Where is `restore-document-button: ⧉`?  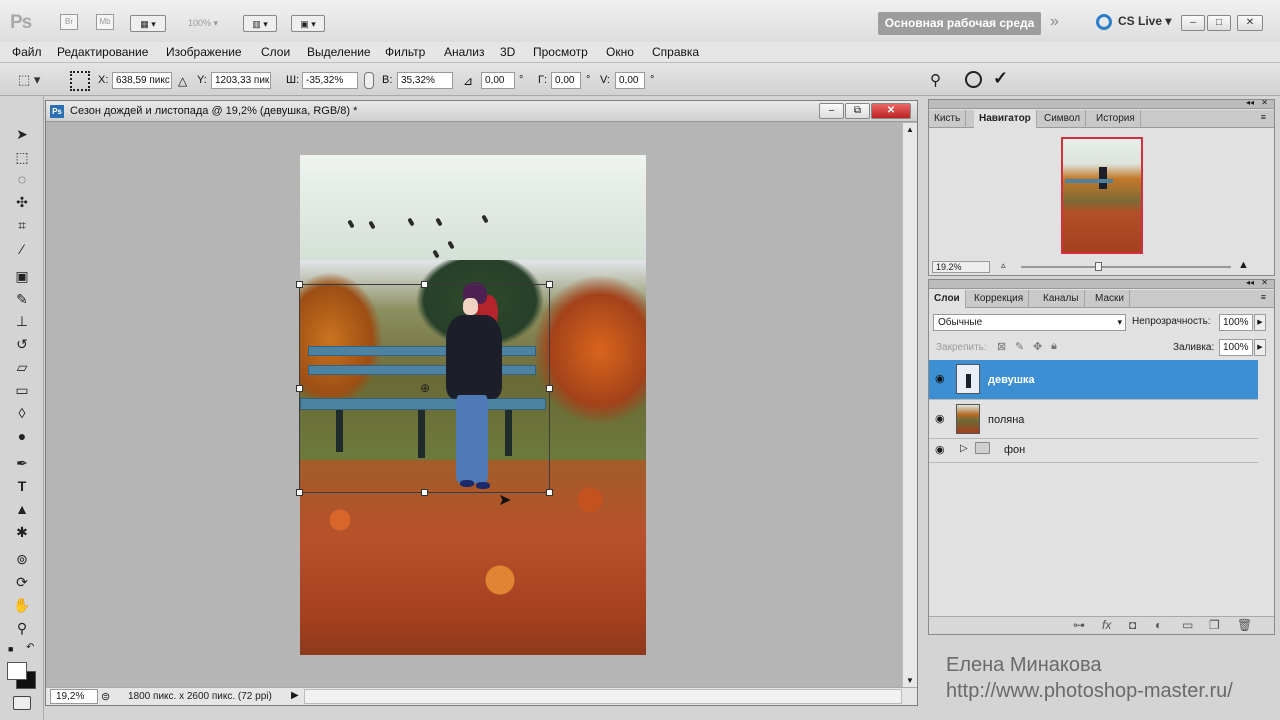 restore-document-button: ⧉ is located at coordinates (857, 111).